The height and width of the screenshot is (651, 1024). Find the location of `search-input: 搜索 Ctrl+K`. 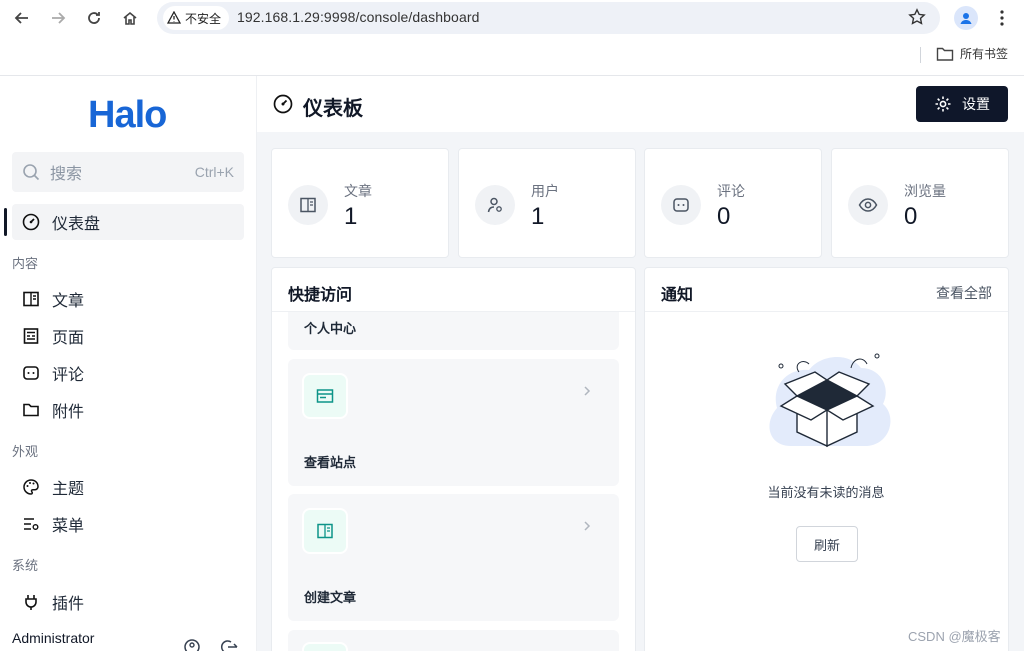

search-input: 搜索 Ctrl+K is located at coordinates (128, 172).